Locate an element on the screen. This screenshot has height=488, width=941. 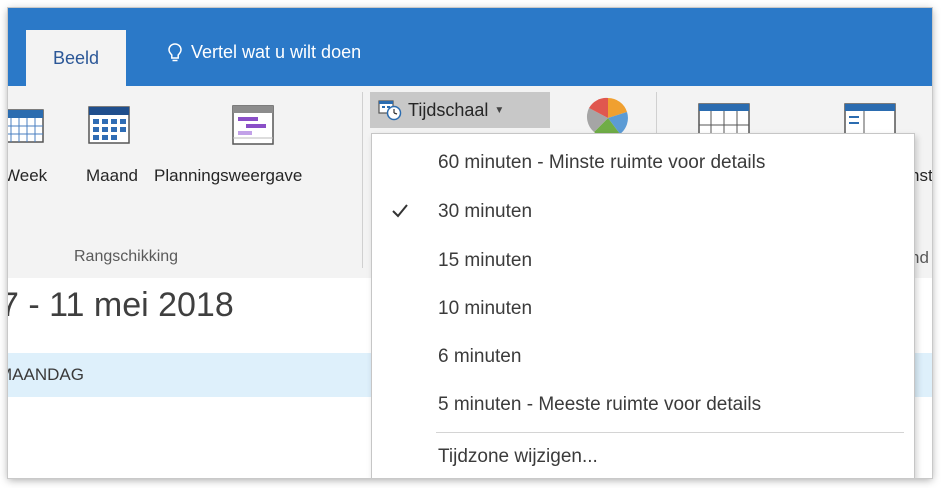
chevron-down-icon: ▼ is located at coordinates (499, 110).